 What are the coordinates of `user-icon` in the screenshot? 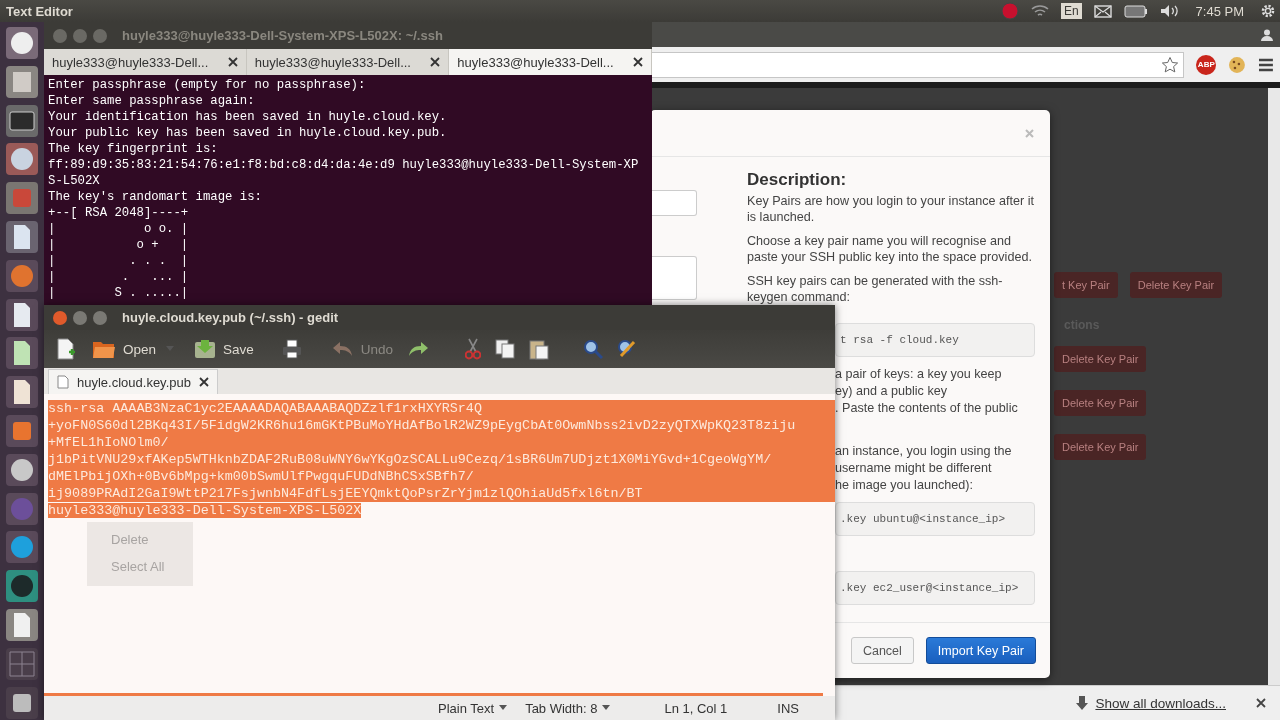 It's located at (1267, 34).